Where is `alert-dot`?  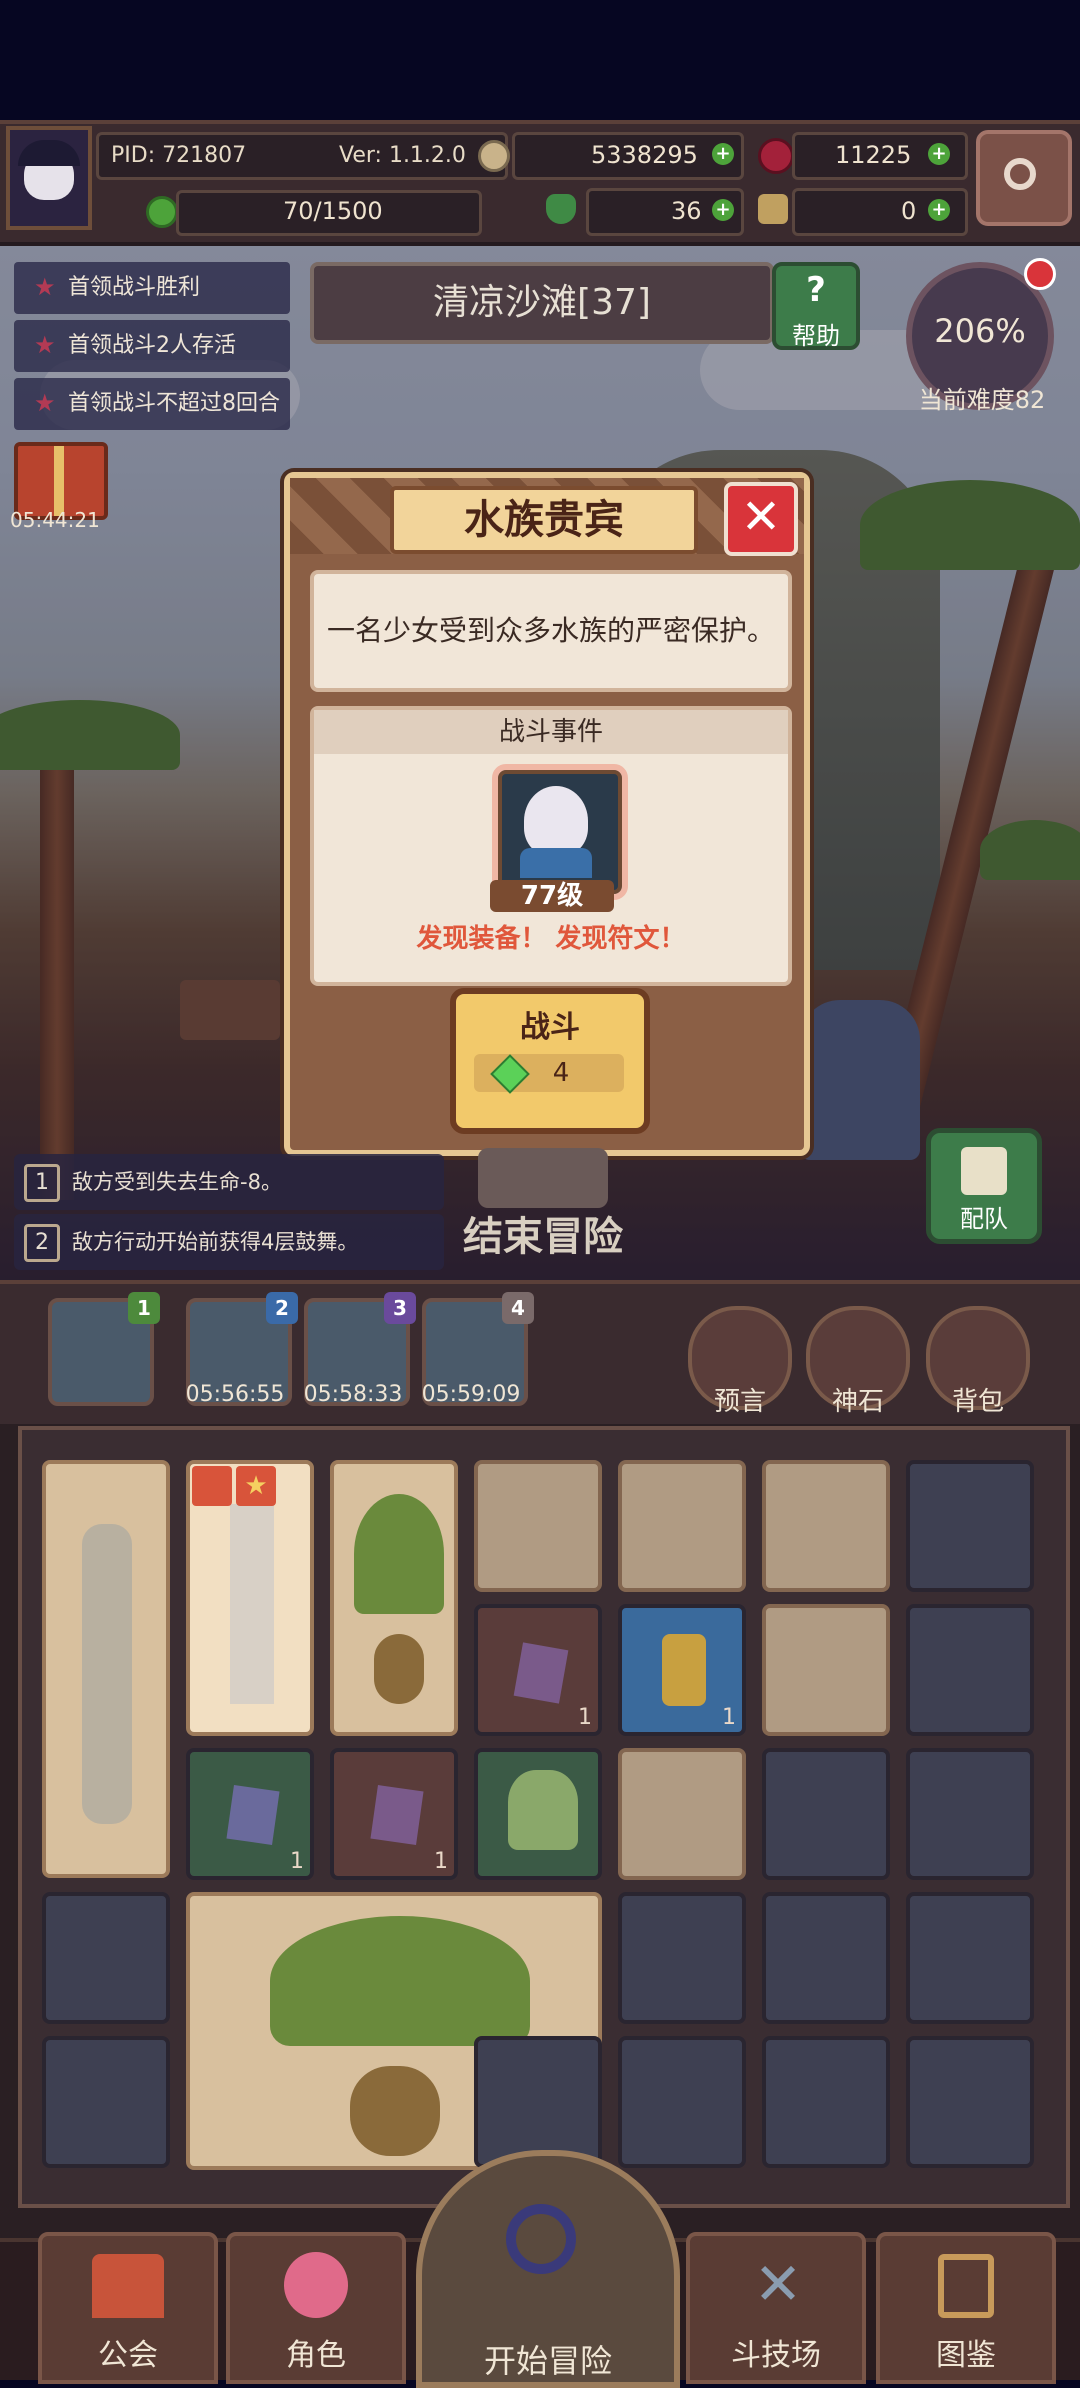
alert-dot is located at coordinates (1040, 274).